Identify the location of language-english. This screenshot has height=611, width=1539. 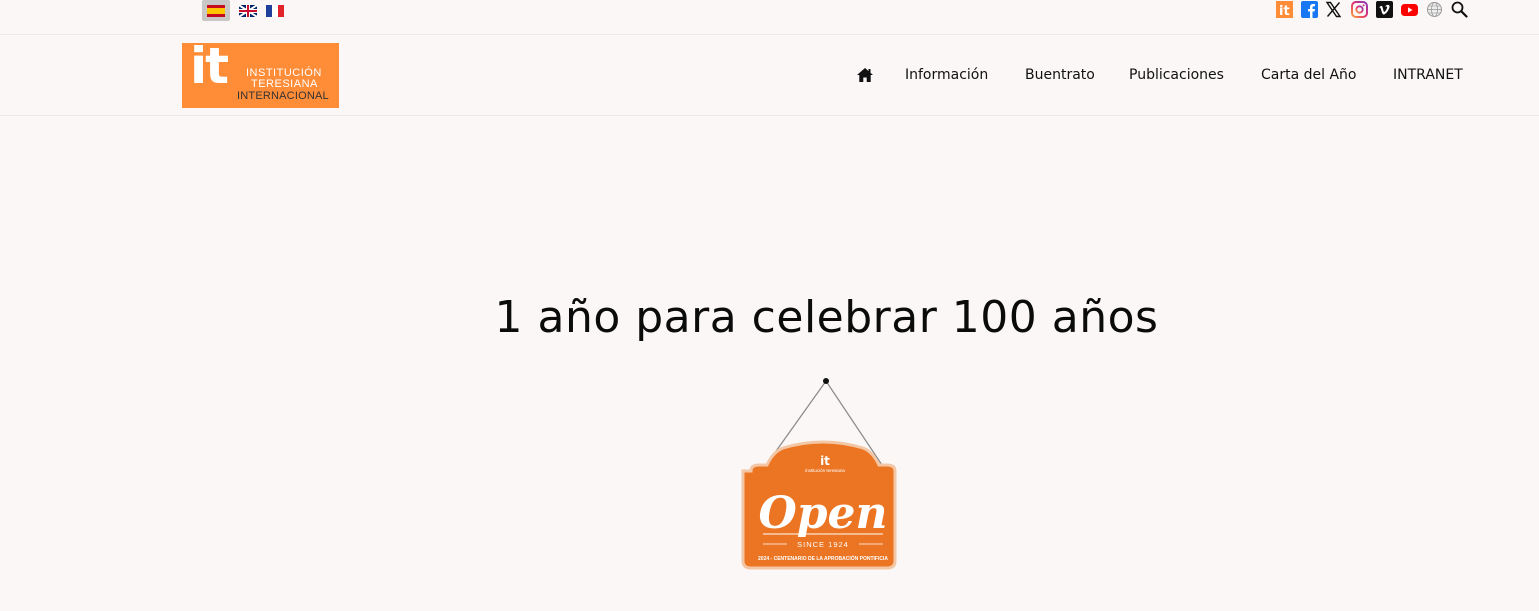
(248, 10).